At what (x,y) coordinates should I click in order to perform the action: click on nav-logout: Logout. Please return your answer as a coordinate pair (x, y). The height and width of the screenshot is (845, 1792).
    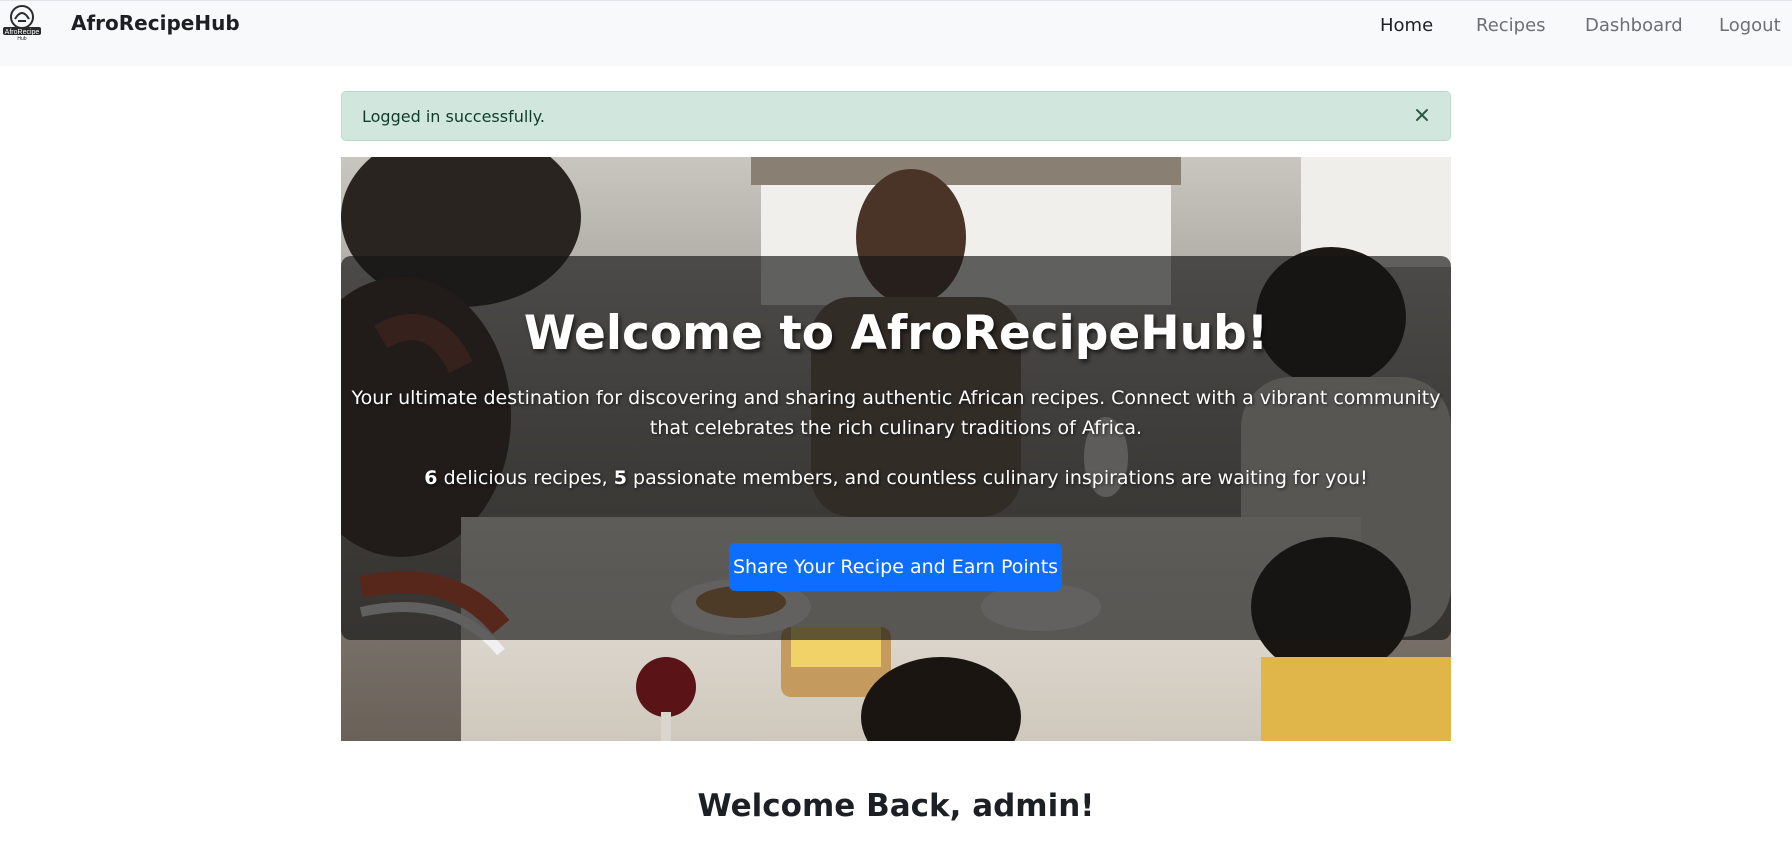
    Looking at the image, I should click on (1750, 25).